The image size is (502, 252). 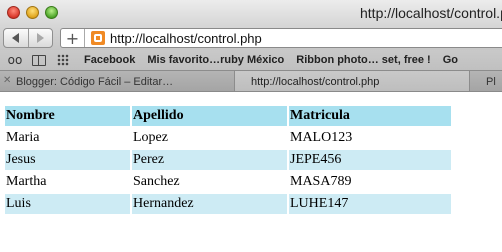 What do you see at coordinates (491, 81) in the screenshot?
I see `tab-label: Pl` at bounding box center [491, 81].